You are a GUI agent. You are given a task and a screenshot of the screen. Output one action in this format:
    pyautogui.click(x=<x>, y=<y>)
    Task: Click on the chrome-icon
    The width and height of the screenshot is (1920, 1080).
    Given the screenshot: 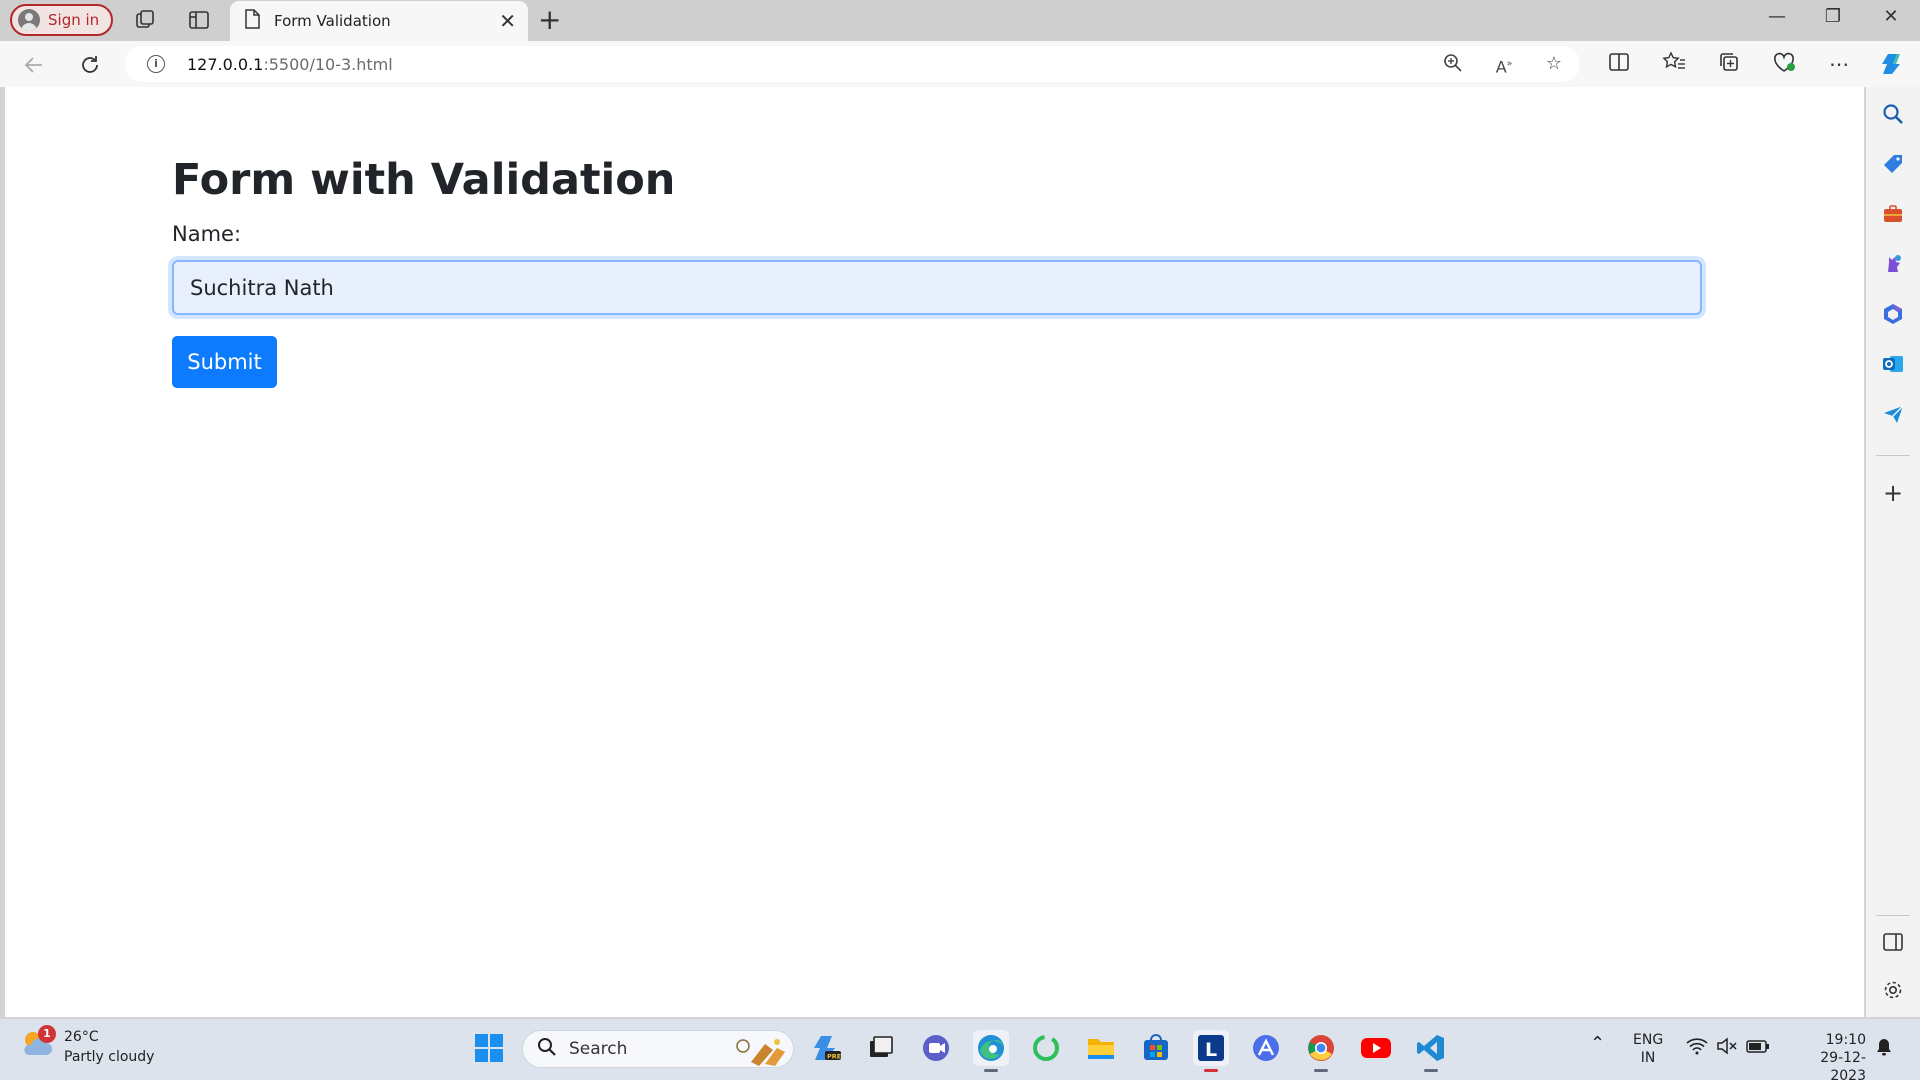 What is the action you would take?
    pyautogui.click(x=1321, y=1051)
    